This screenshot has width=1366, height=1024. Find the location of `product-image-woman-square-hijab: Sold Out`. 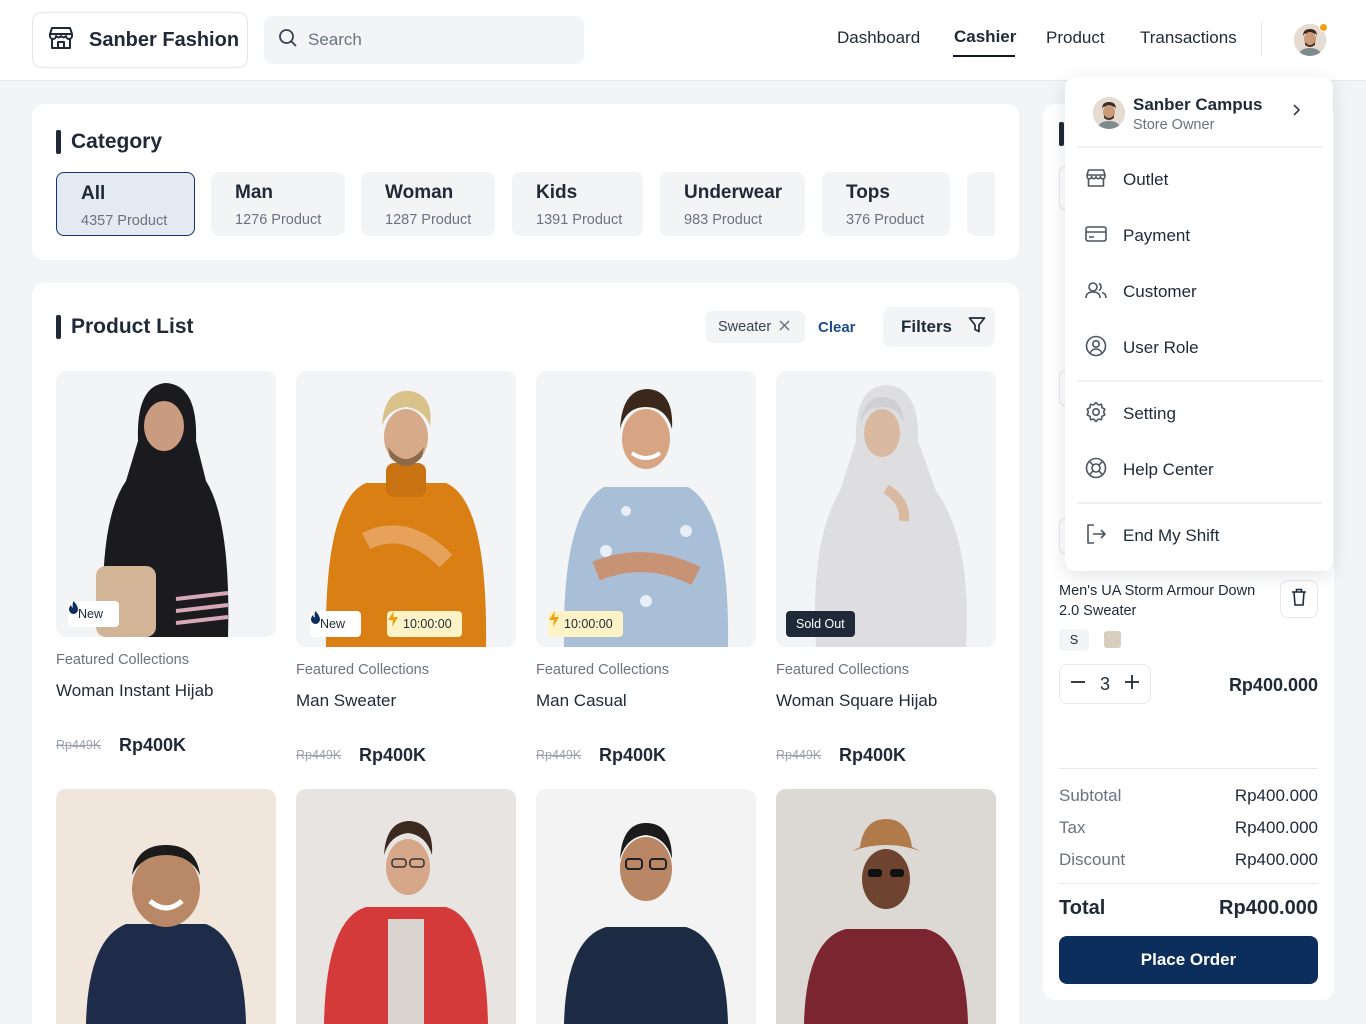

product-image-woman-square-hijab: Sold Out is located at coordinates (886, 509).